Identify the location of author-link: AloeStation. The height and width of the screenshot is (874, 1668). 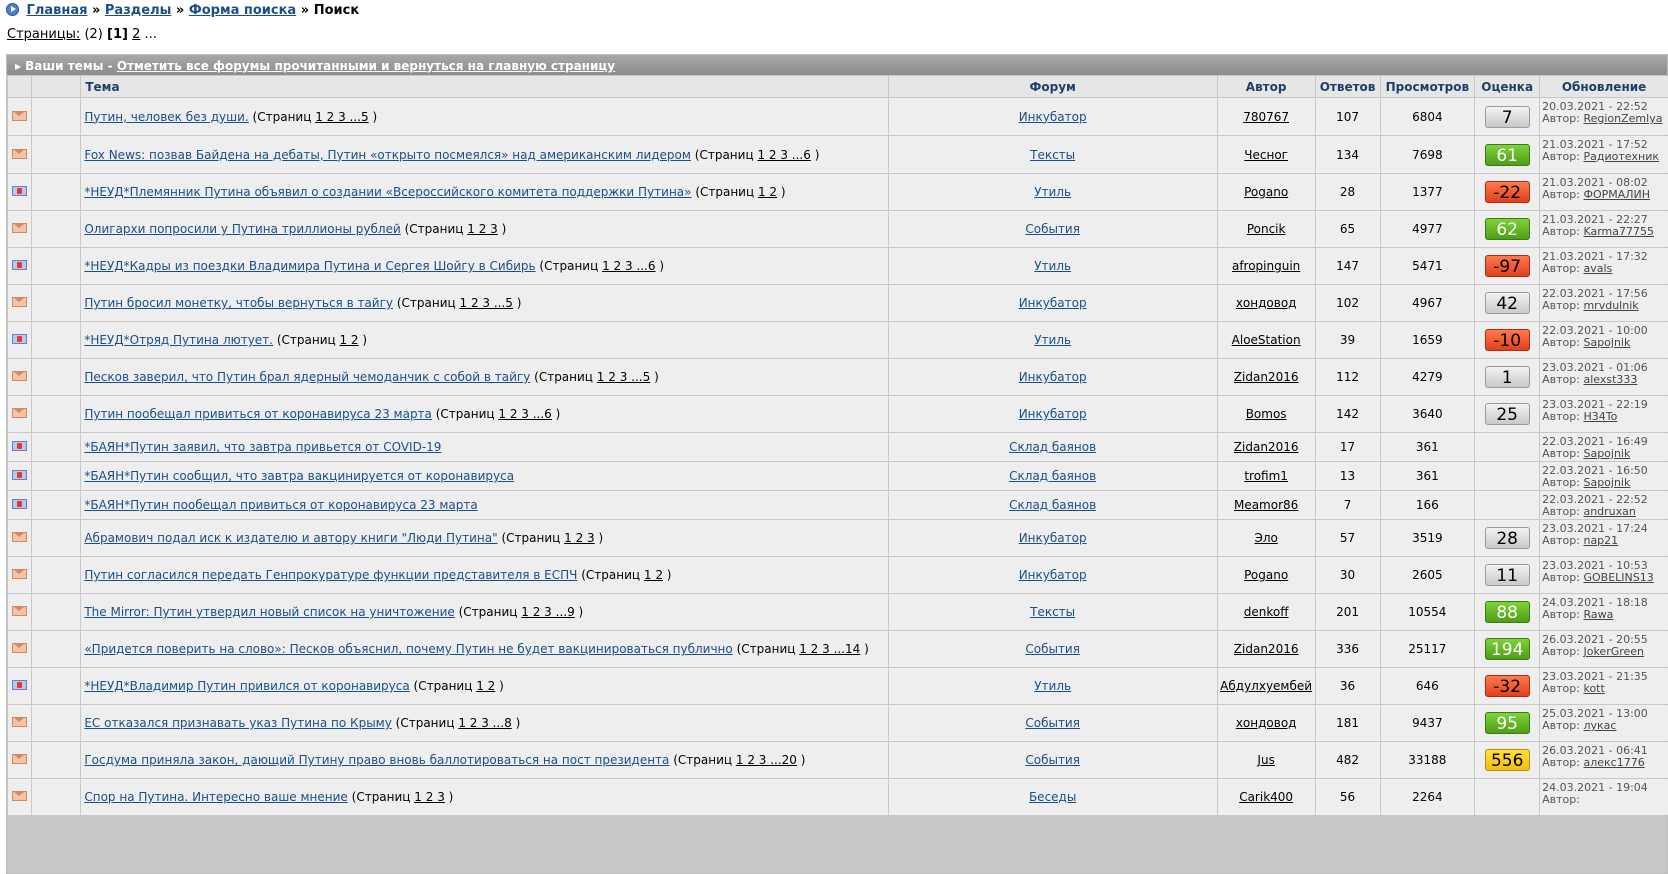
(1266, 340).